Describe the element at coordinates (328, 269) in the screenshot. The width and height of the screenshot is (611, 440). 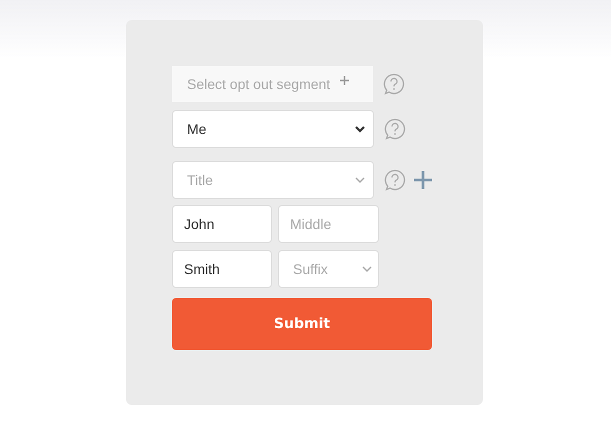
I see `suffix-dropdown: Suffix` at that location.